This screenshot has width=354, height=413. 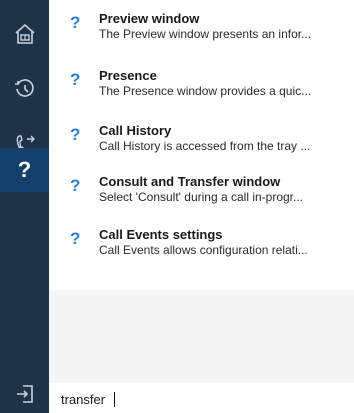 I want to click on history-clock-icon, so click(x=24, y=88).